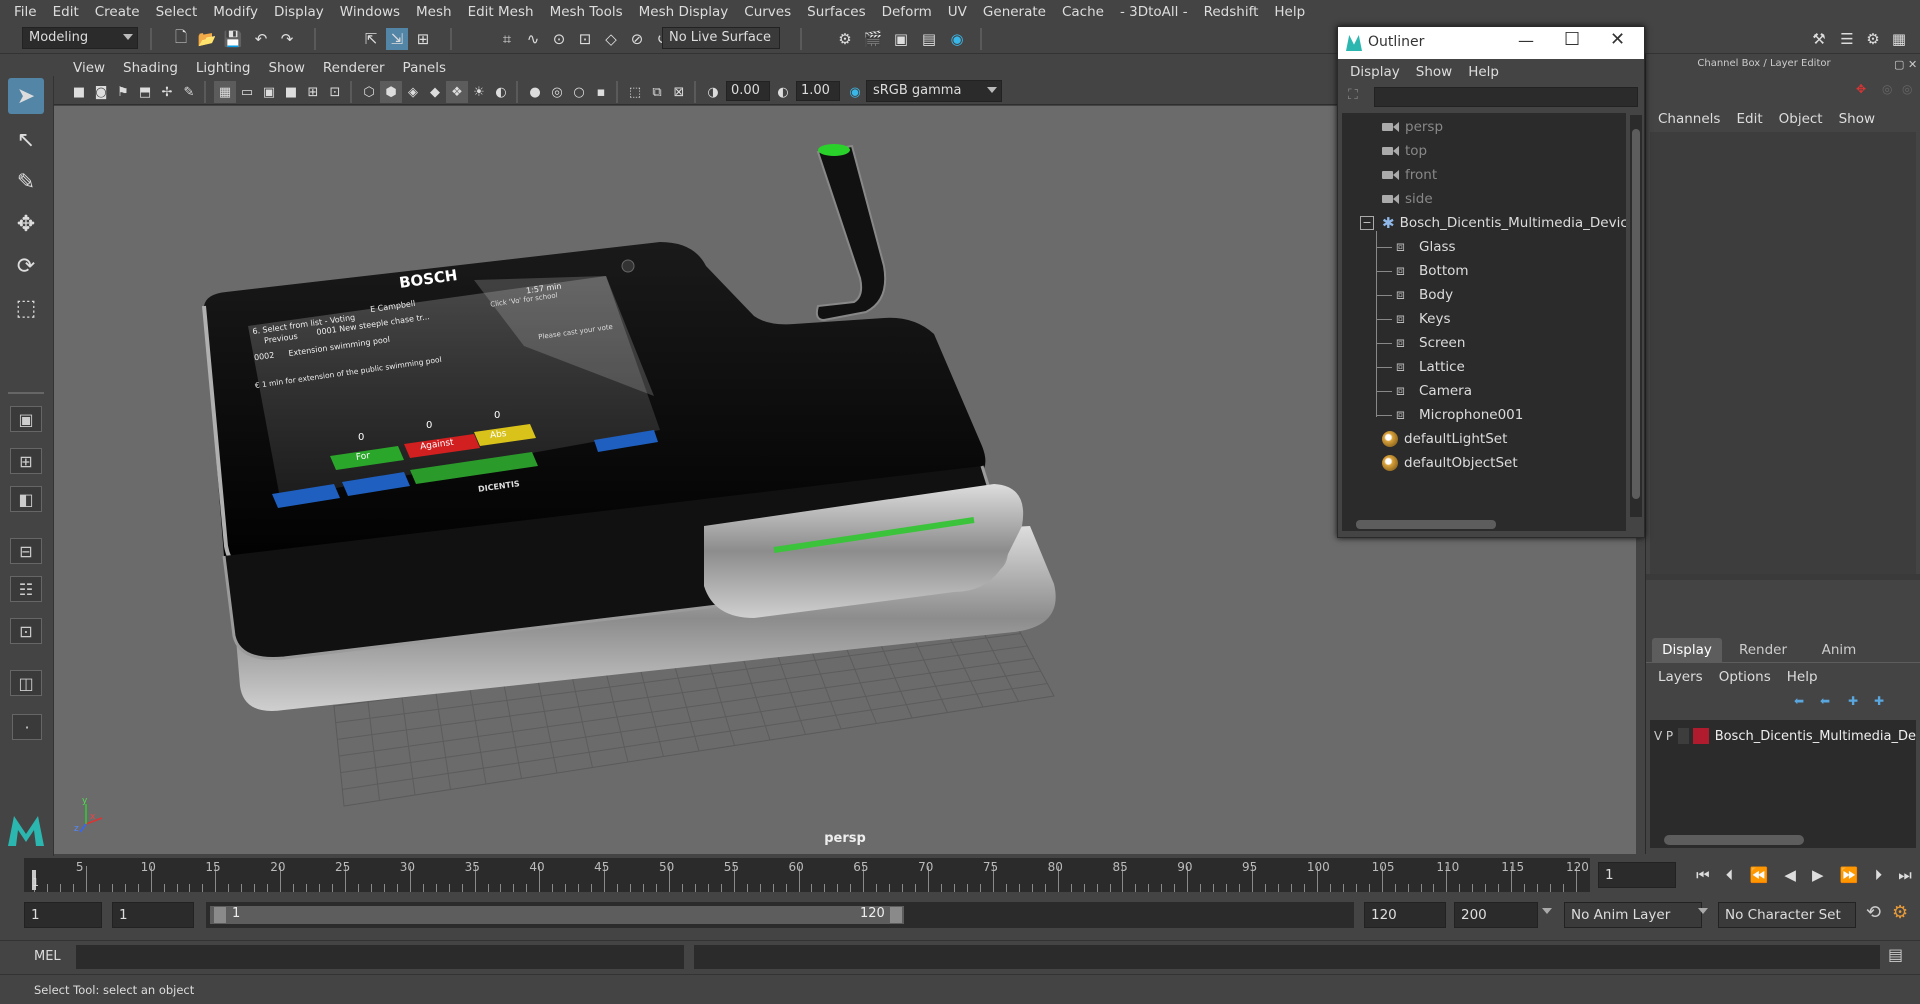 This screenshot has width=1920, height=1004. What do you see at coordinates (26, 308) in the screenshot?
I see `scale-tool-icon: ⬚` at bounding box center [26, 308].